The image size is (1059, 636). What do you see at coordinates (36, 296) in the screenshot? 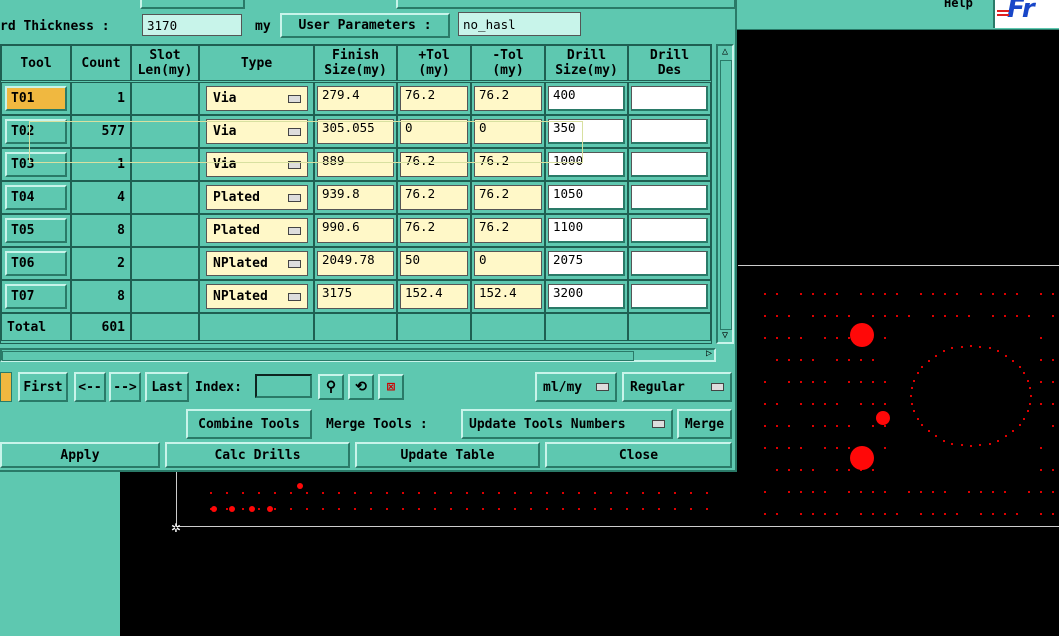
I see `tool-button-t07: T07` at bounding box center [36, 296].